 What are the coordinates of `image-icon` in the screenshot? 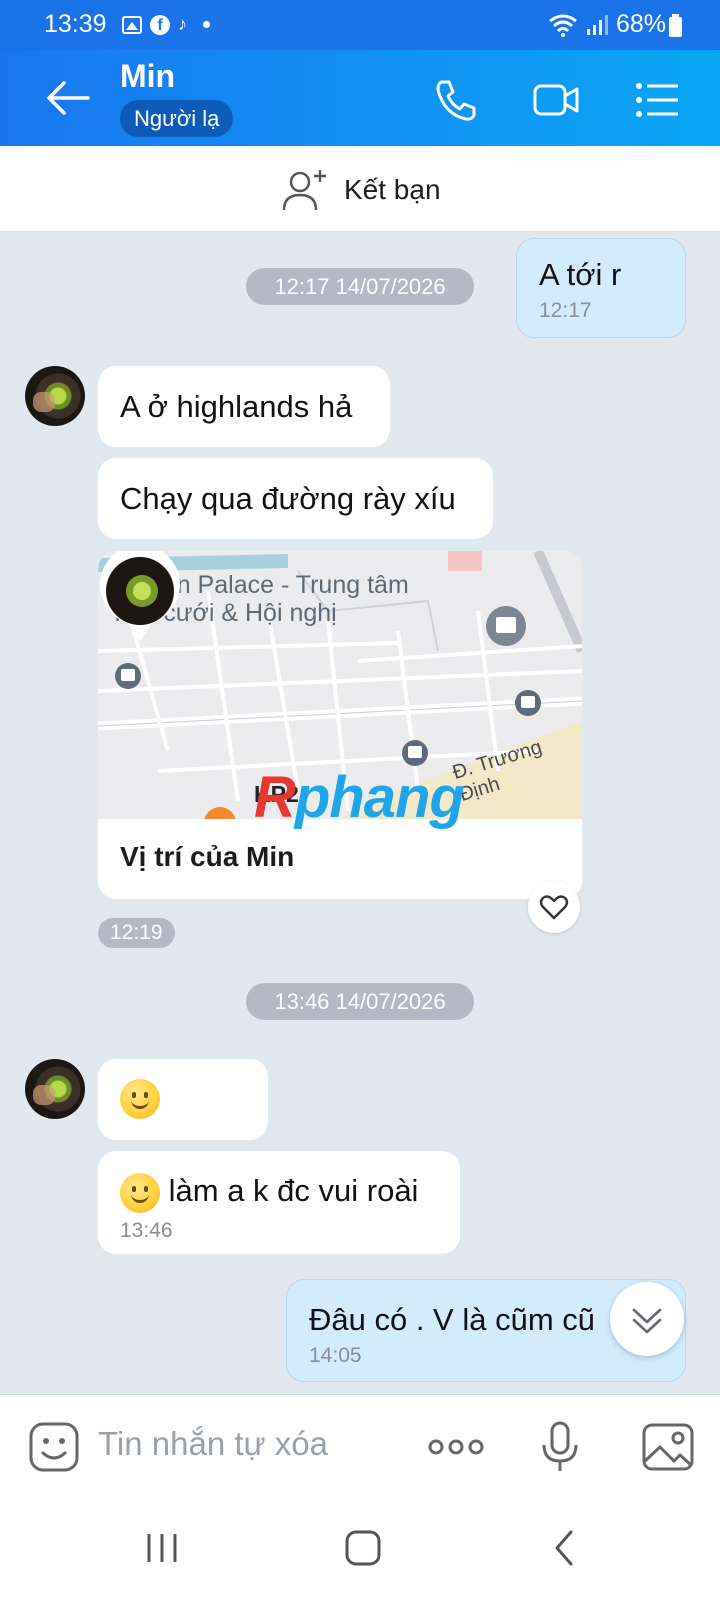 It's located at (668, 1447).